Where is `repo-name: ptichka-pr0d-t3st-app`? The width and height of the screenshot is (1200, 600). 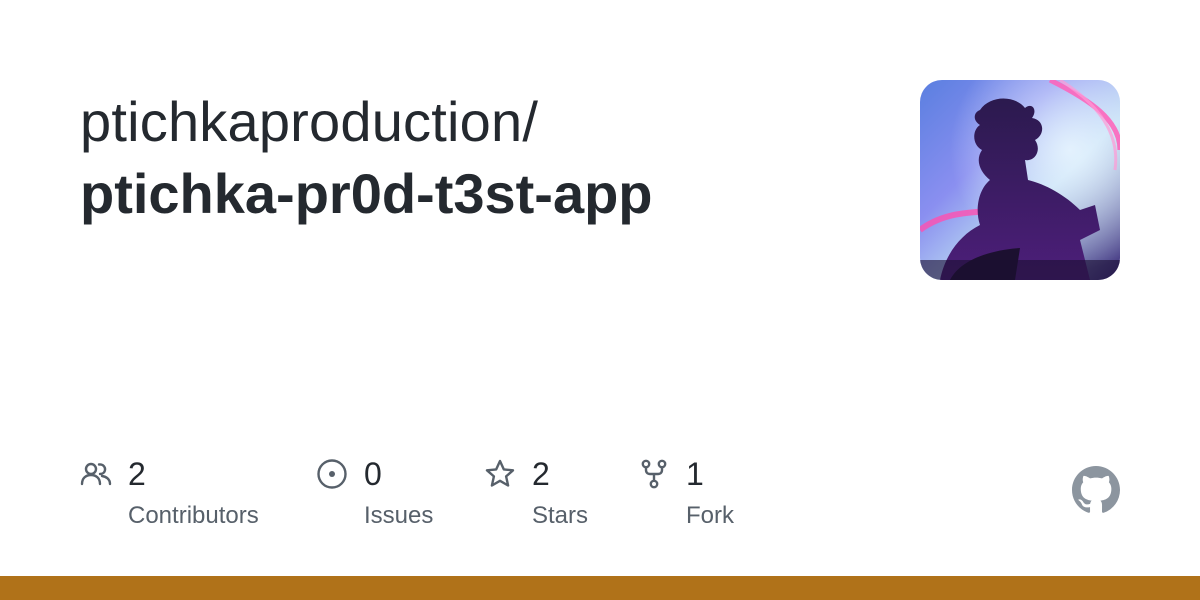 repo-name: ptichka-pr0d-t3st-app is located at coordinates (366, 194).